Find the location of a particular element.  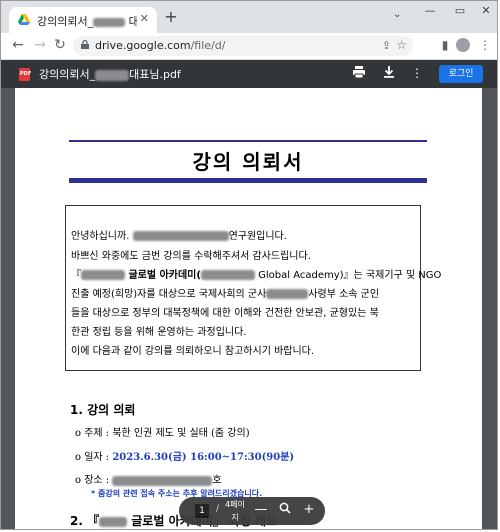

zoom-search-icon is located at coordinates (285, 510).